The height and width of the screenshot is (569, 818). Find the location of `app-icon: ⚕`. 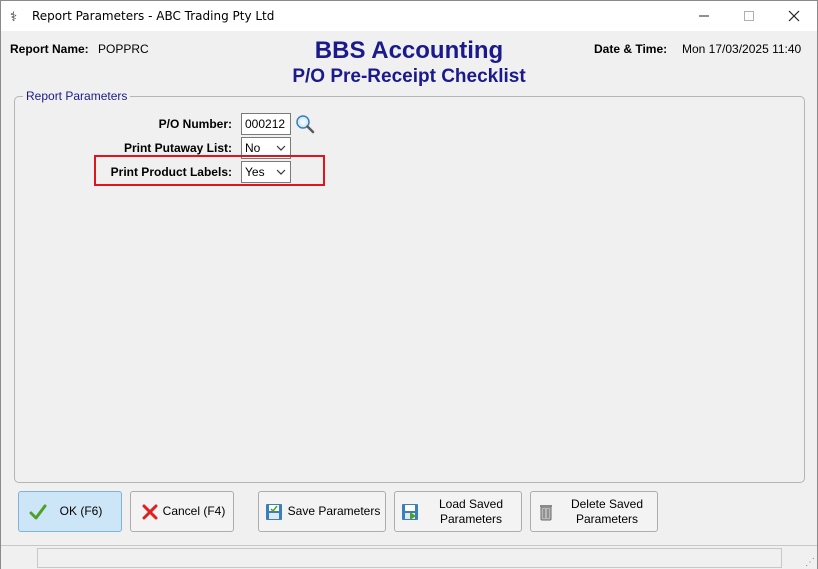

app-icon: ⚕ is located at coordinates (13, 17).